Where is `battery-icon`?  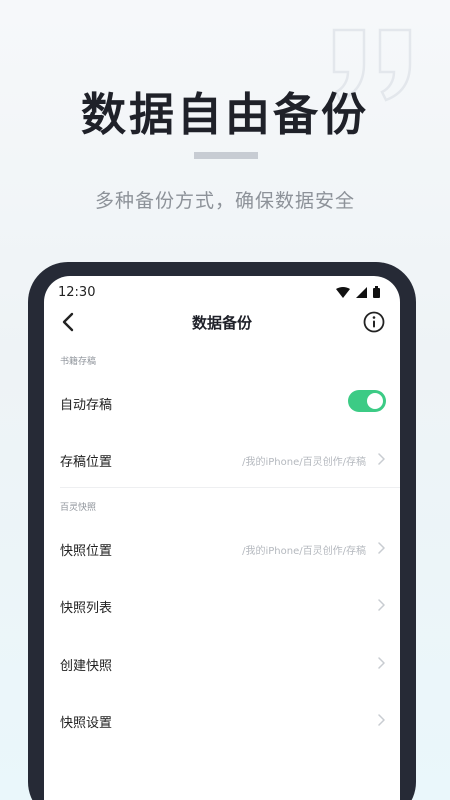
battery-icon is located at coordinates (376, 292).